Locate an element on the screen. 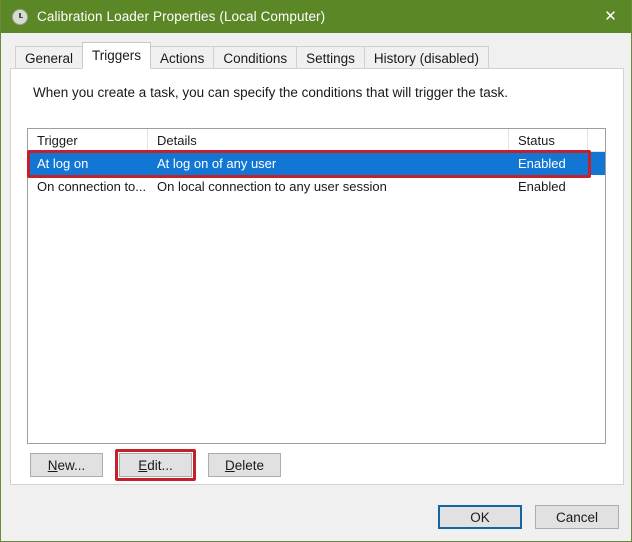 This screenshot has width=632, height=542. column-header-trigger: Trigger is located at coordinates (88, 140).